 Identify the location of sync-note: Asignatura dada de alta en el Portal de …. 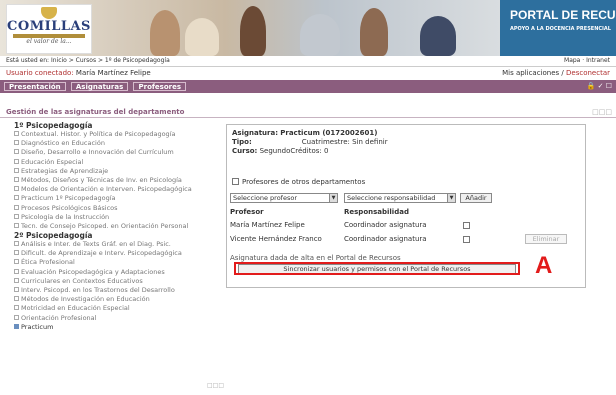
(315, 258).